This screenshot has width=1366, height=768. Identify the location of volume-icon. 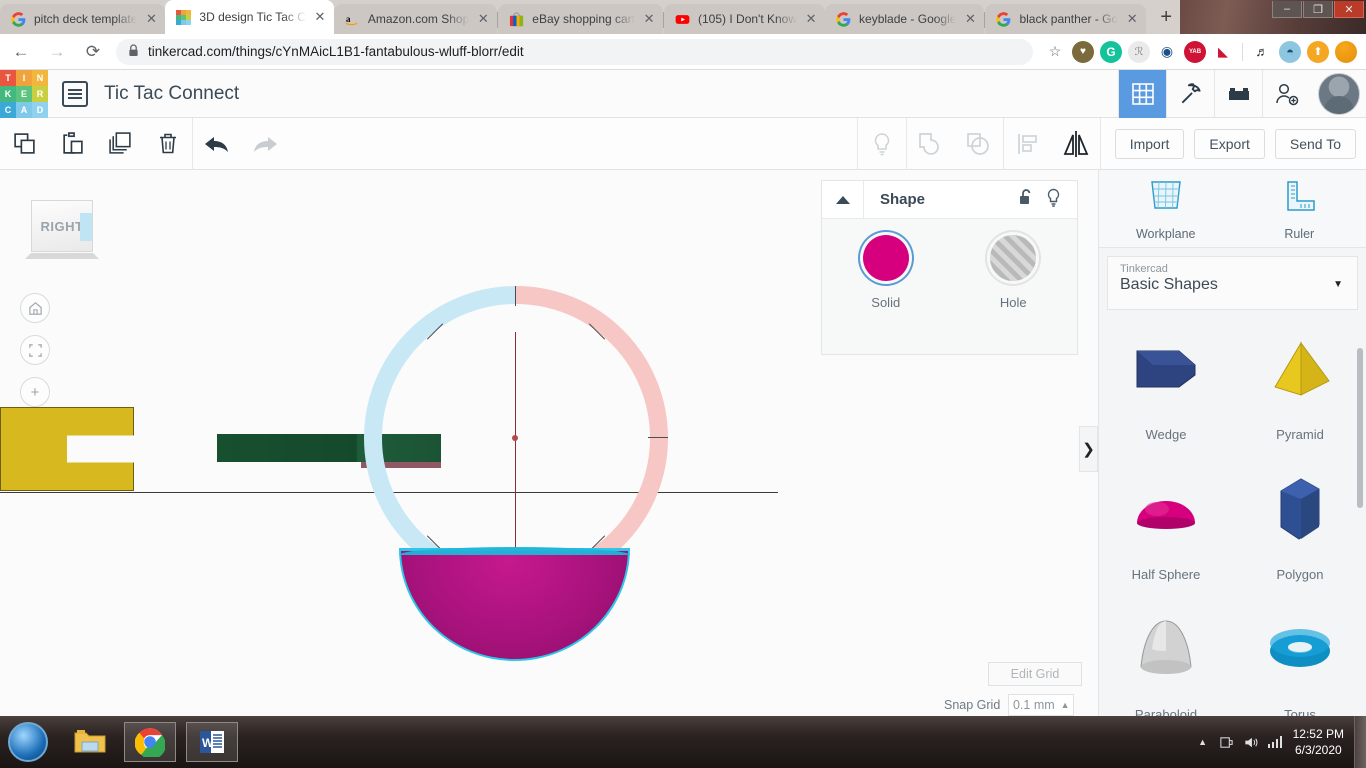
(1251, 742).